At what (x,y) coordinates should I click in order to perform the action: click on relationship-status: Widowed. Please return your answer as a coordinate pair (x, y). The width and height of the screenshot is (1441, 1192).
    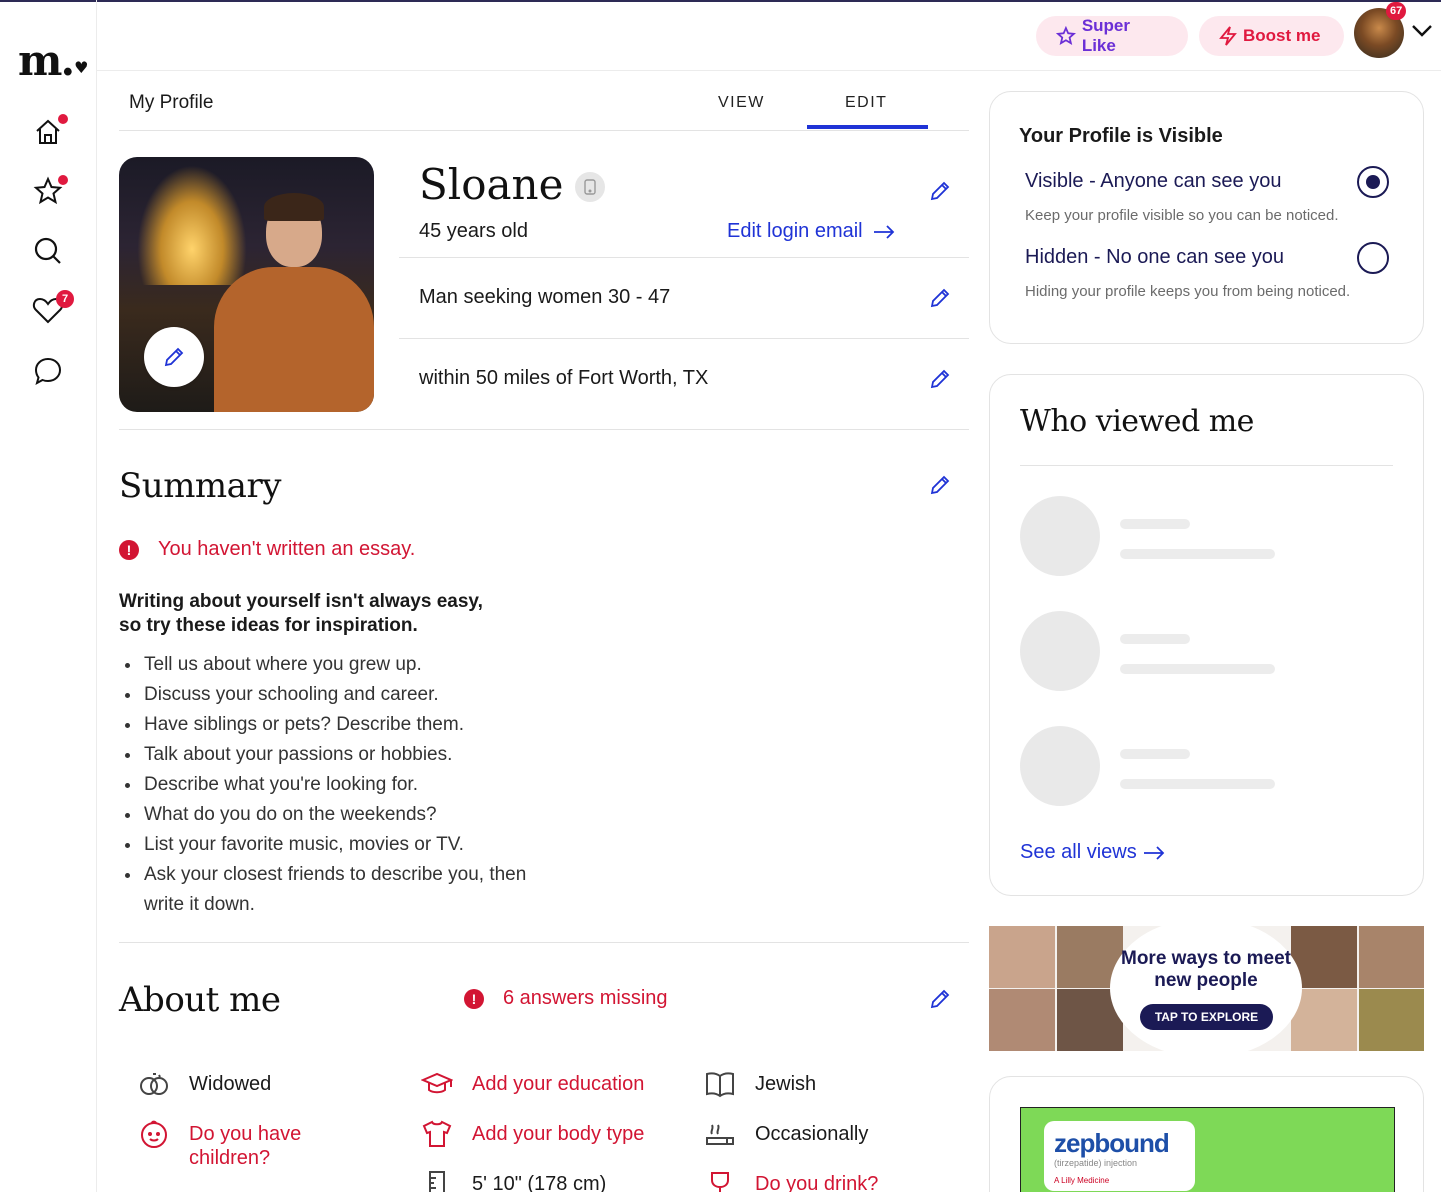
    Looking at the image, I should click on (204, 1084).